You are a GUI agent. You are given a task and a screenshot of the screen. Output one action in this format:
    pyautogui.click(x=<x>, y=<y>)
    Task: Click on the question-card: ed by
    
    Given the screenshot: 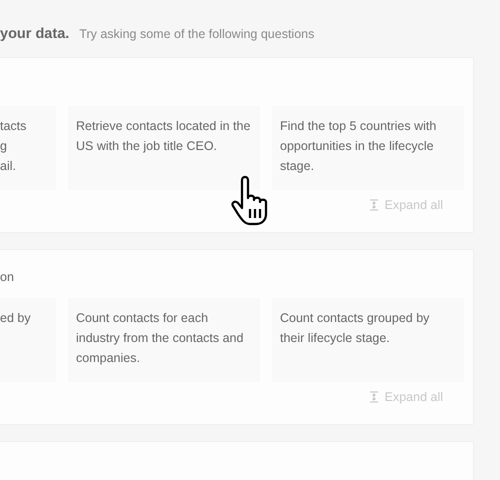 What is the action you would take?
    pyautogui.click(x=28, y=340)
    